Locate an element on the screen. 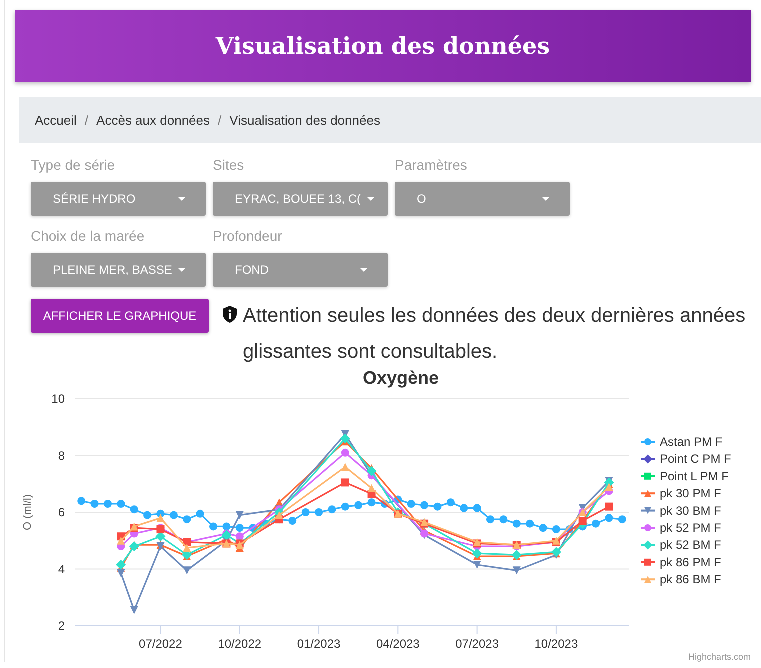  shield-icon is located at coordinates (230, 314).